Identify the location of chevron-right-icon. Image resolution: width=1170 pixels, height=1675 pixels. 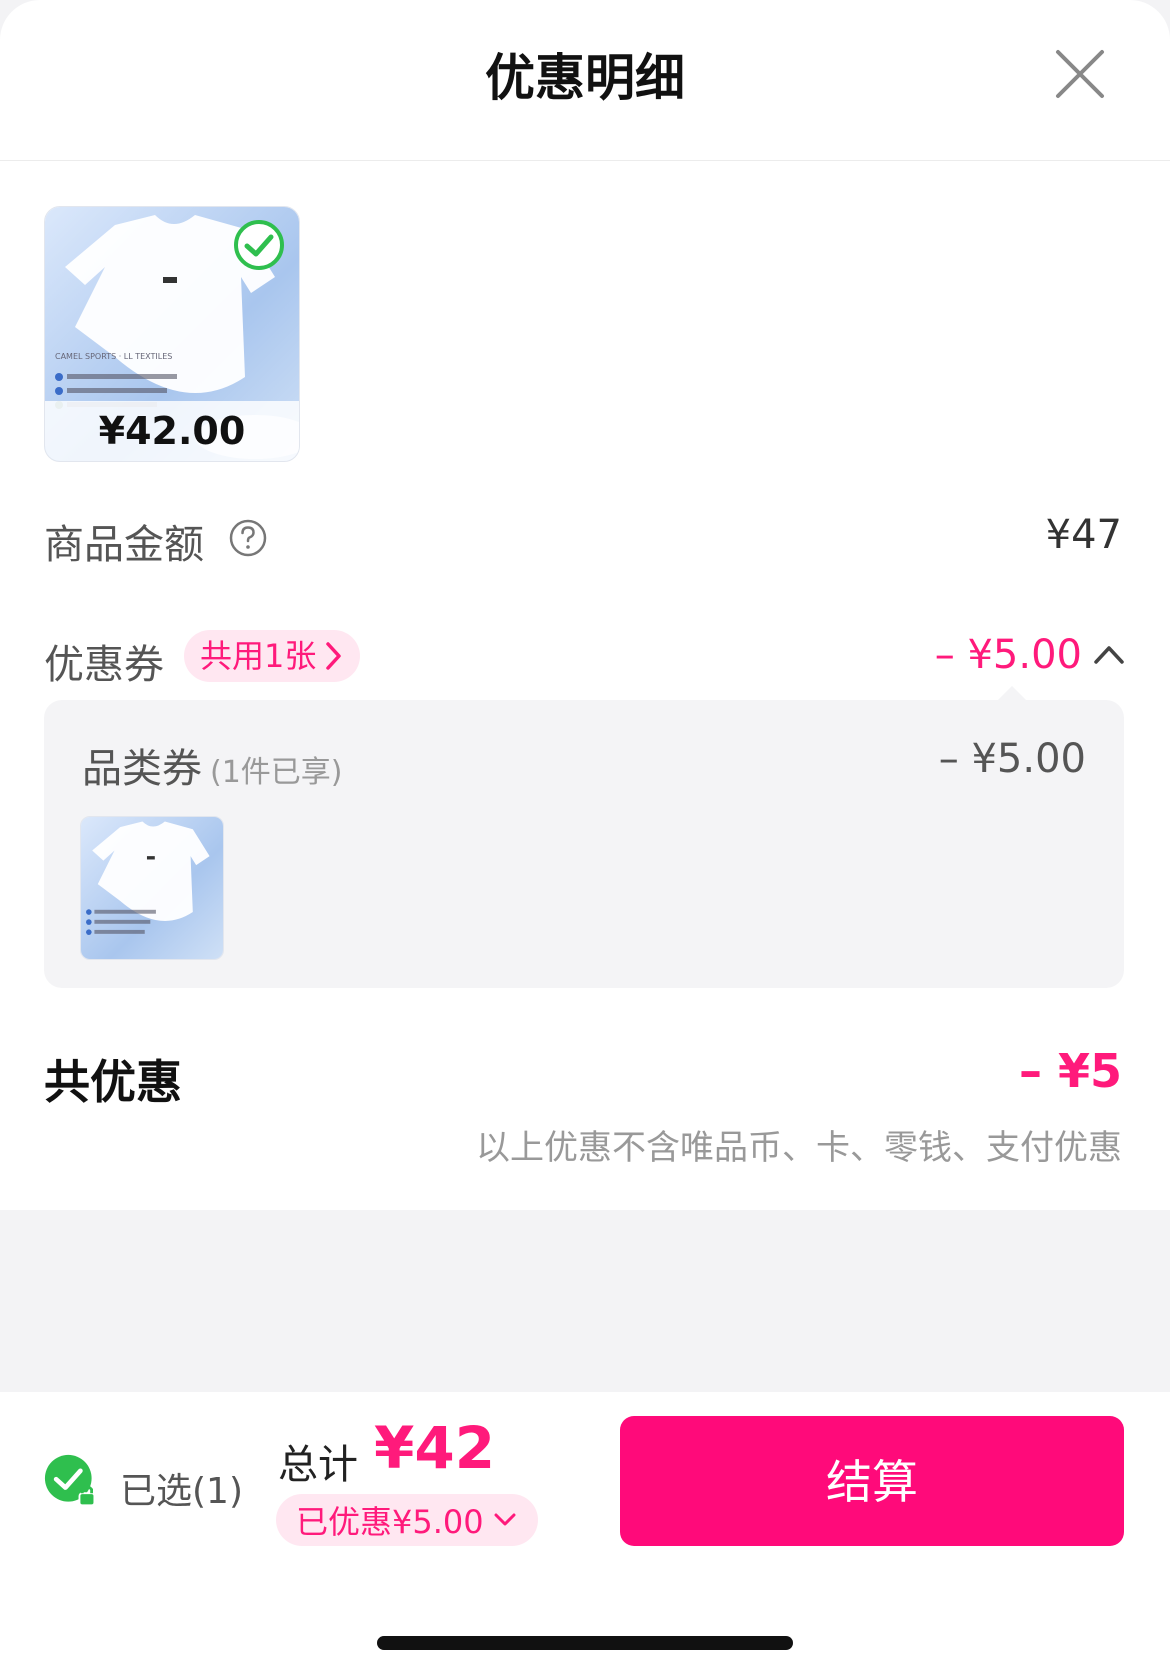
(334, 656).